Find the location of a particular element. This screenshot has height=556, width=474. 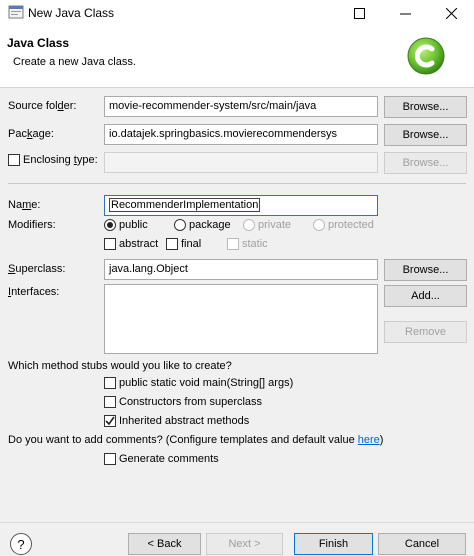

public-radio is located at coordinates (110, 225).